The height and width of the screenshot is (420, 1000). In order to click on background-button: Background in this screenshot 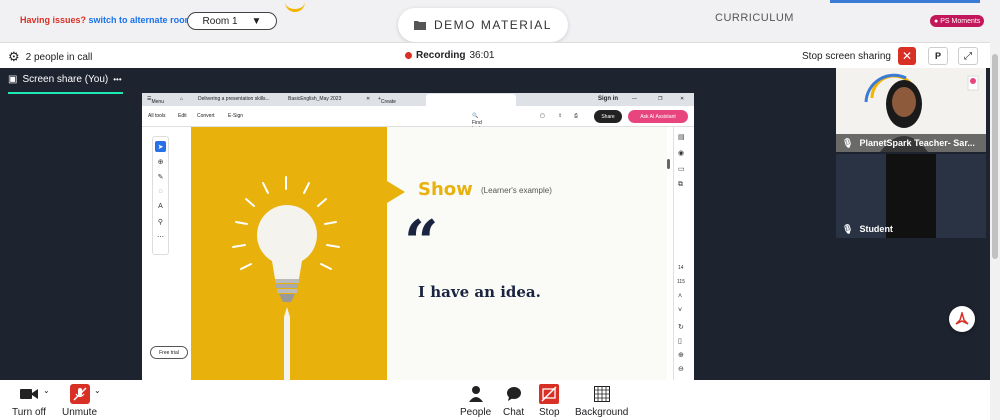, I will do `click(601, 401)`.